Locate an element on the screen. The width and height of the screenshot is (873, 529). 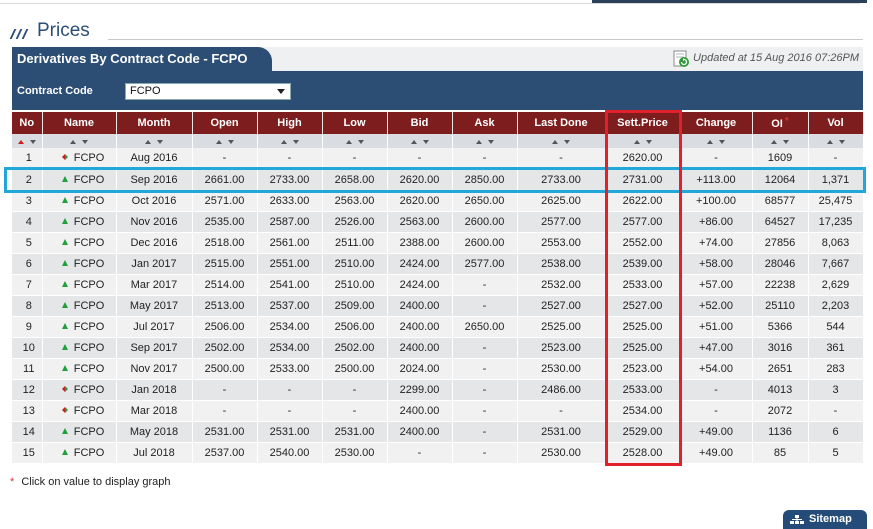
cell-value: 2 is located at coordinates (28, 179).